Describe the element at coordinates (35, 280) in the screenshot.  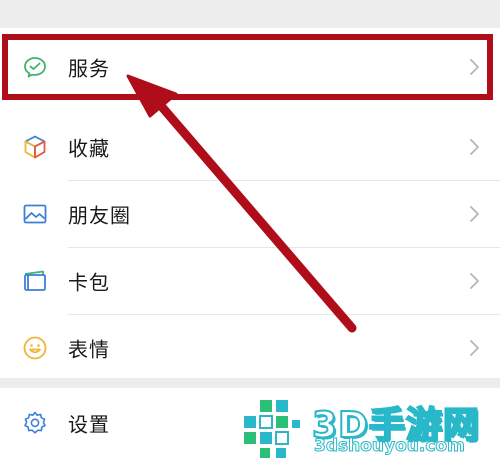
I see `card-wallet-icon` at that location.